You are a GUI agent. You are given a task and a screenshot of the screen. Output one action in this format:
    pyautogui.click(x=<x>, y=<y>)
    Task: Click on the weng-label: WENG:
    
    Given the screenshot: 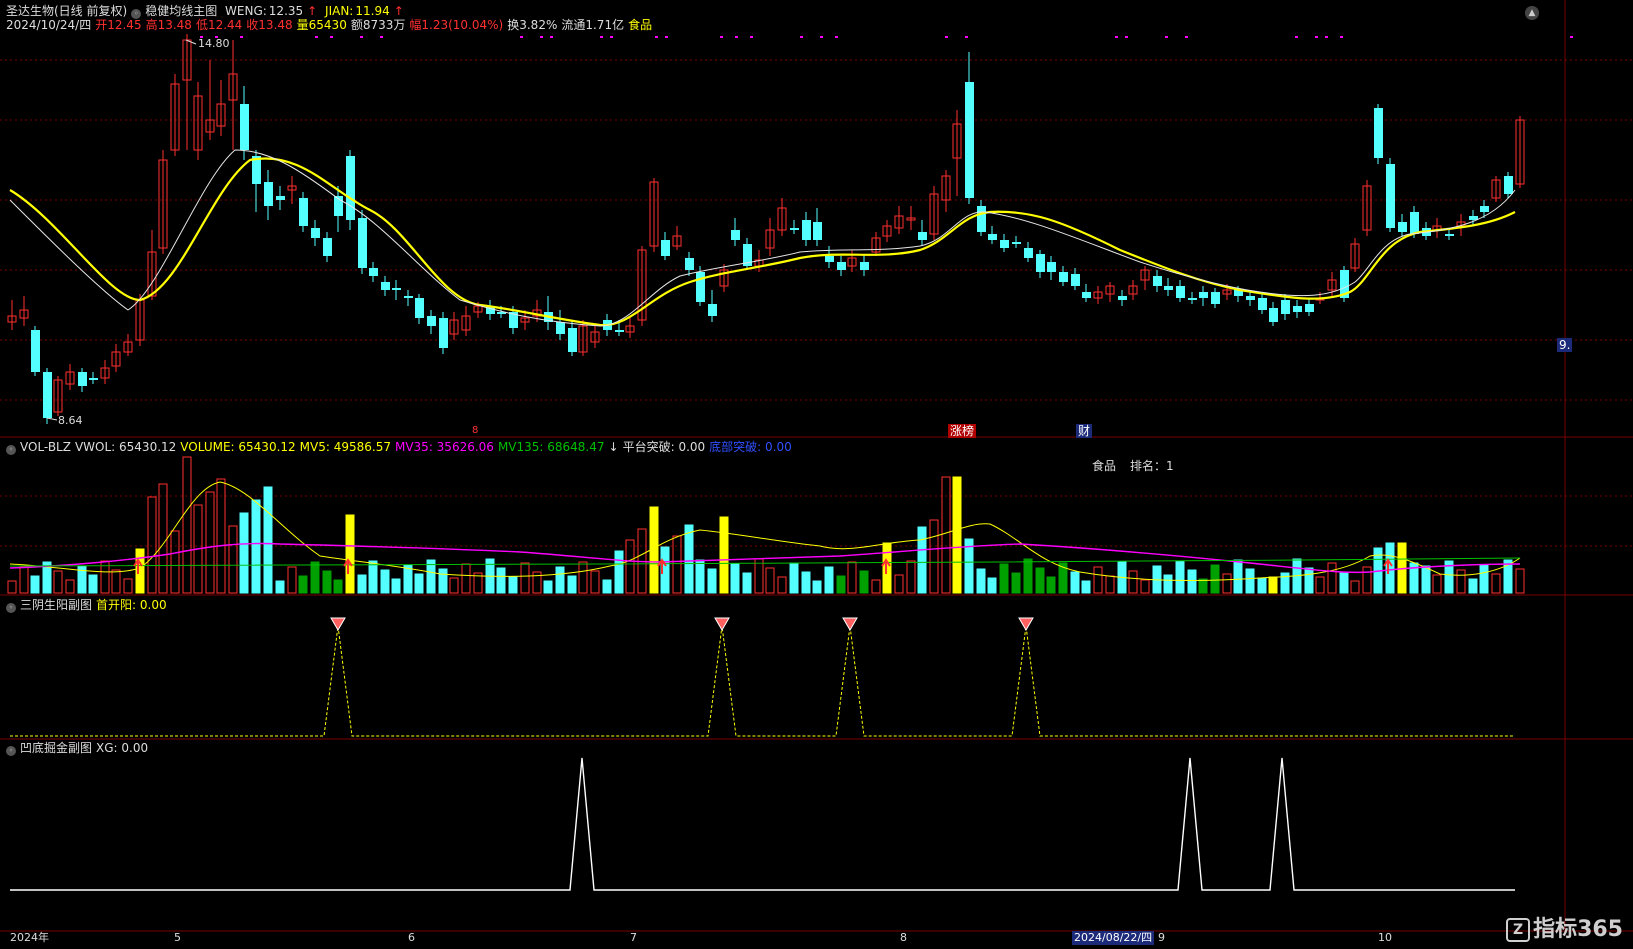 What is the action you would take?
    pyautogui.click(x=246, y=11)
    